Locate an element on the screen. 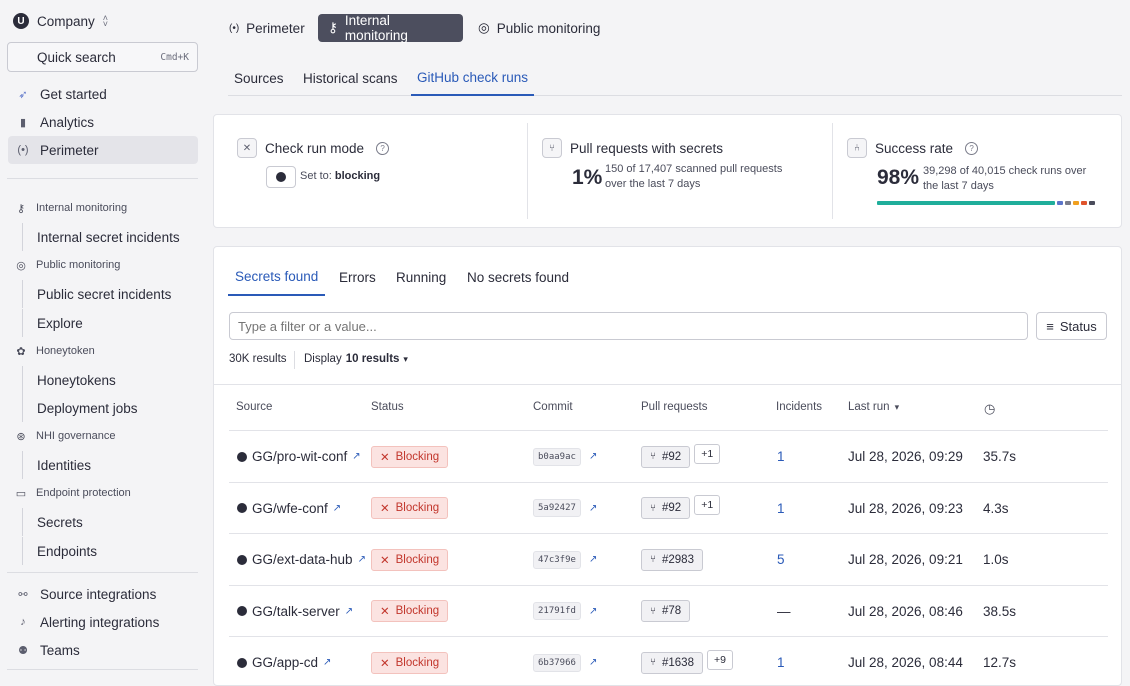 The image size is (1130, 686). tab-secrets-found: Secrets found is located at coordinates (277, 277).